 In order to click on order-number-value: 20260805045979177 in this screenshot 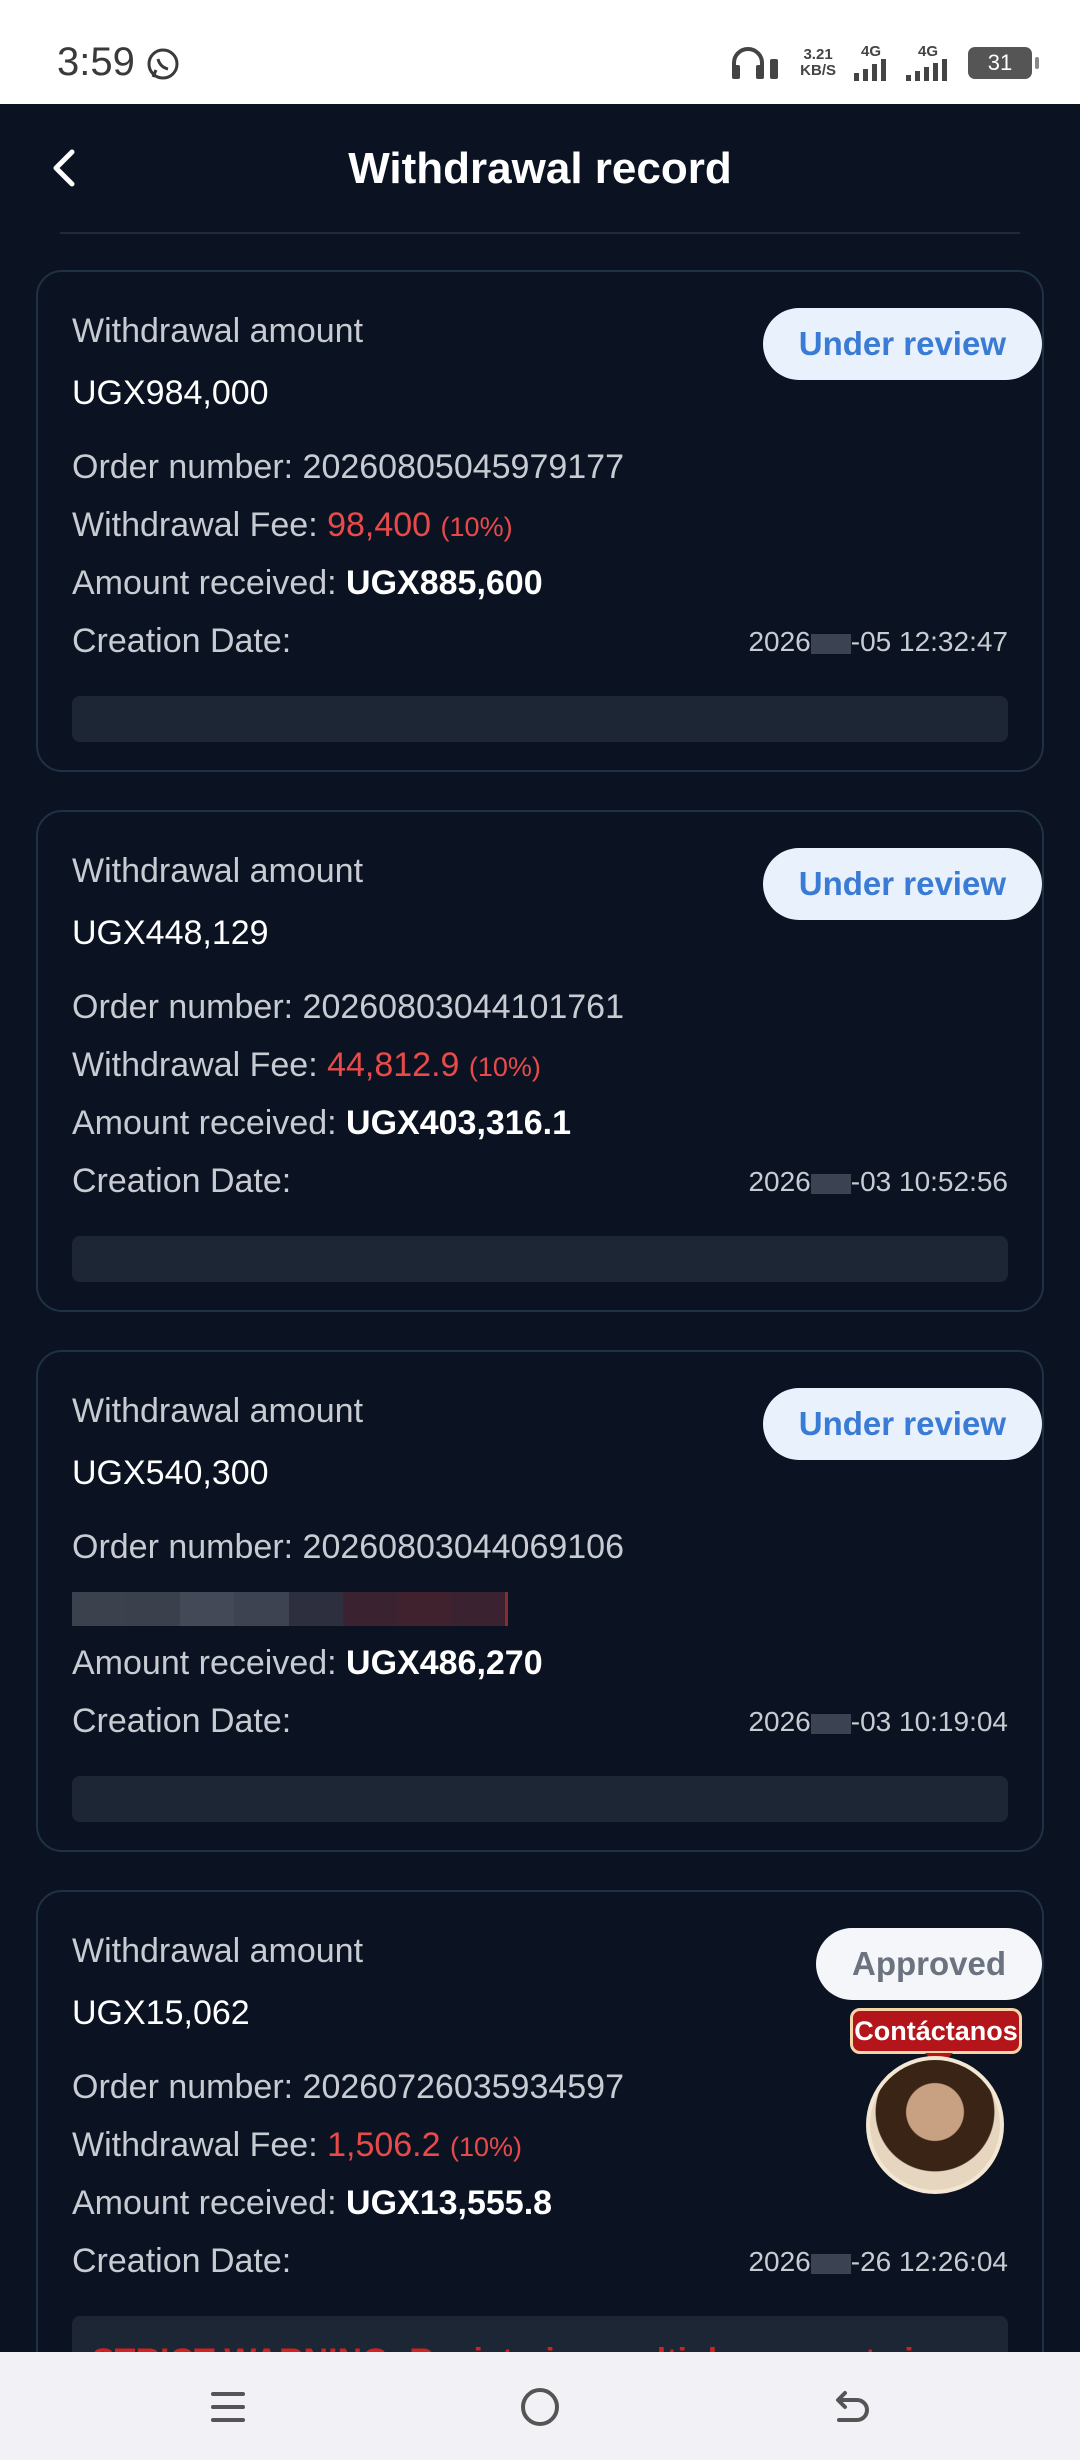, I will do `click(463, 467)`.